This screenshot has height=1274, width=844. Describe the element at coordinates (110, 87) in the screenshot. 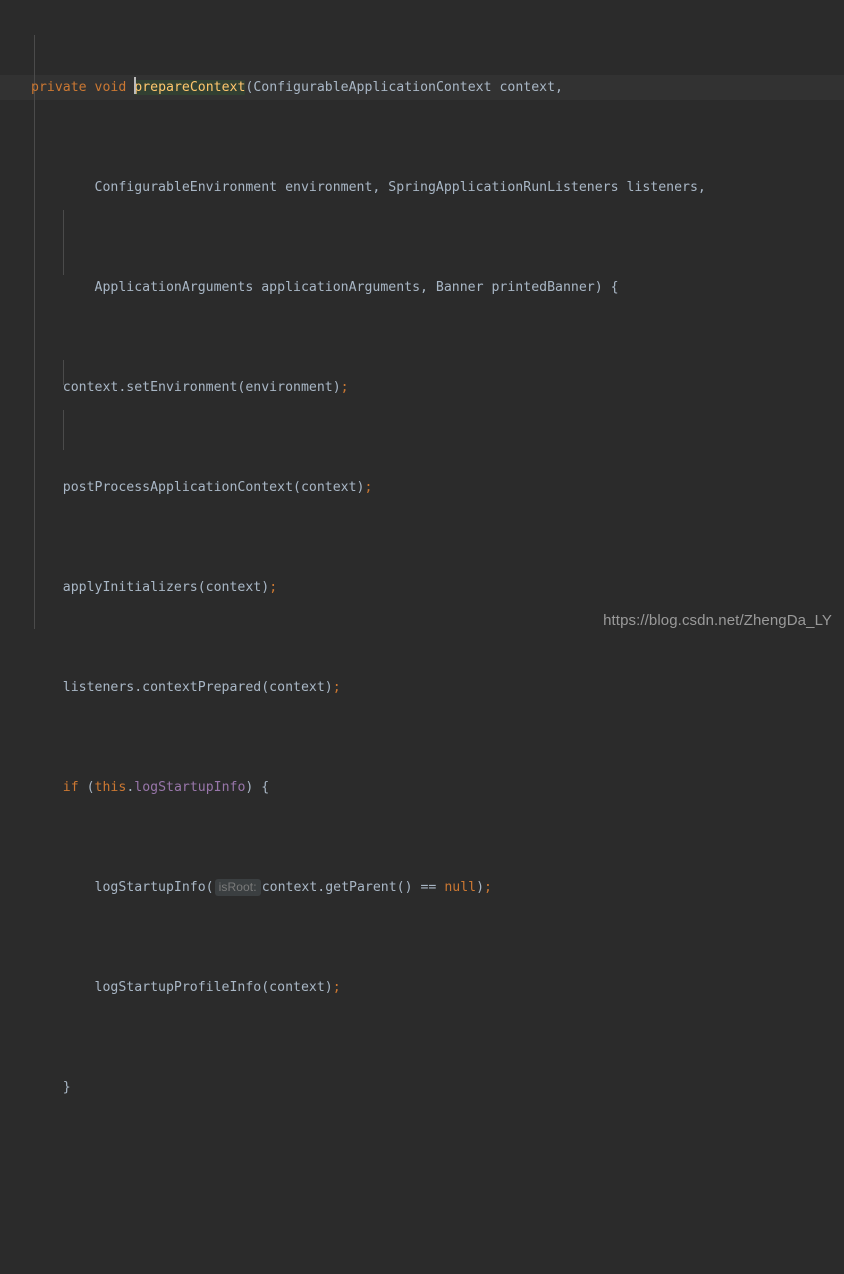

I see `keyword-void: void` at that location.